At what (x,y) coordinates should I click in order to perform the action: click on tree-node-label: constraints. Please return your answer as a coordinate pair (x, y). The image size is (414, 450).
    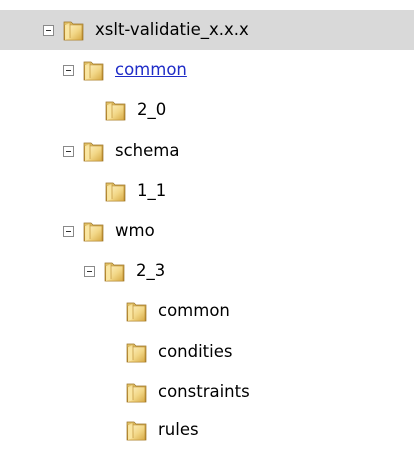
    Looking at the image, I should click on (204, 392).